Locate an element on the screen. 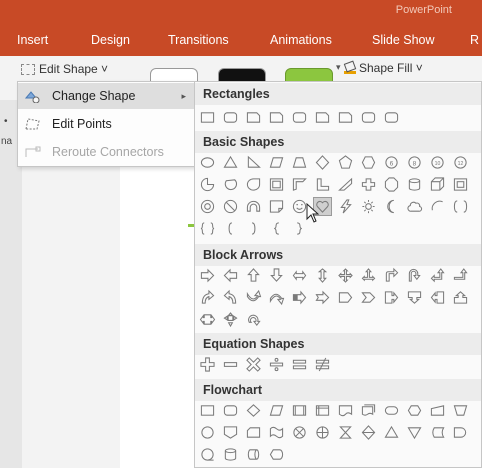  shape-luparrow-icon is located at coordinates (437, 275).